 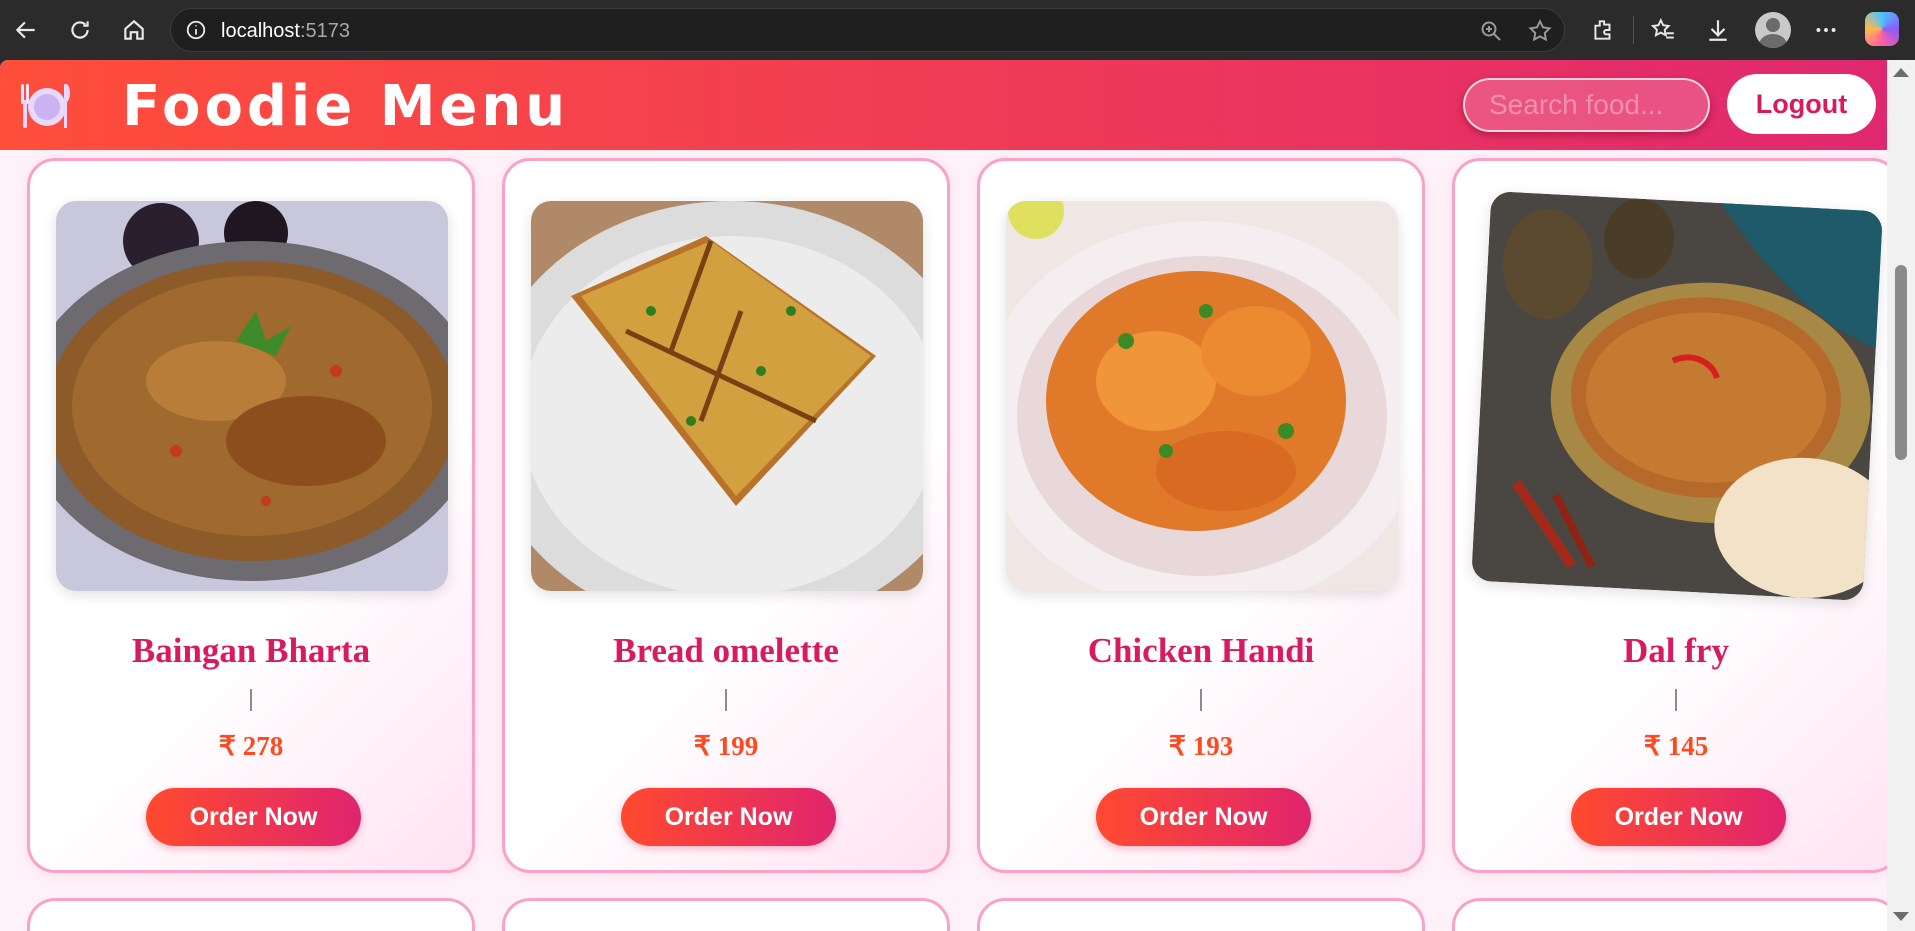 I want to click on dish-name: Bread omelette, so click(x=726, y=650).